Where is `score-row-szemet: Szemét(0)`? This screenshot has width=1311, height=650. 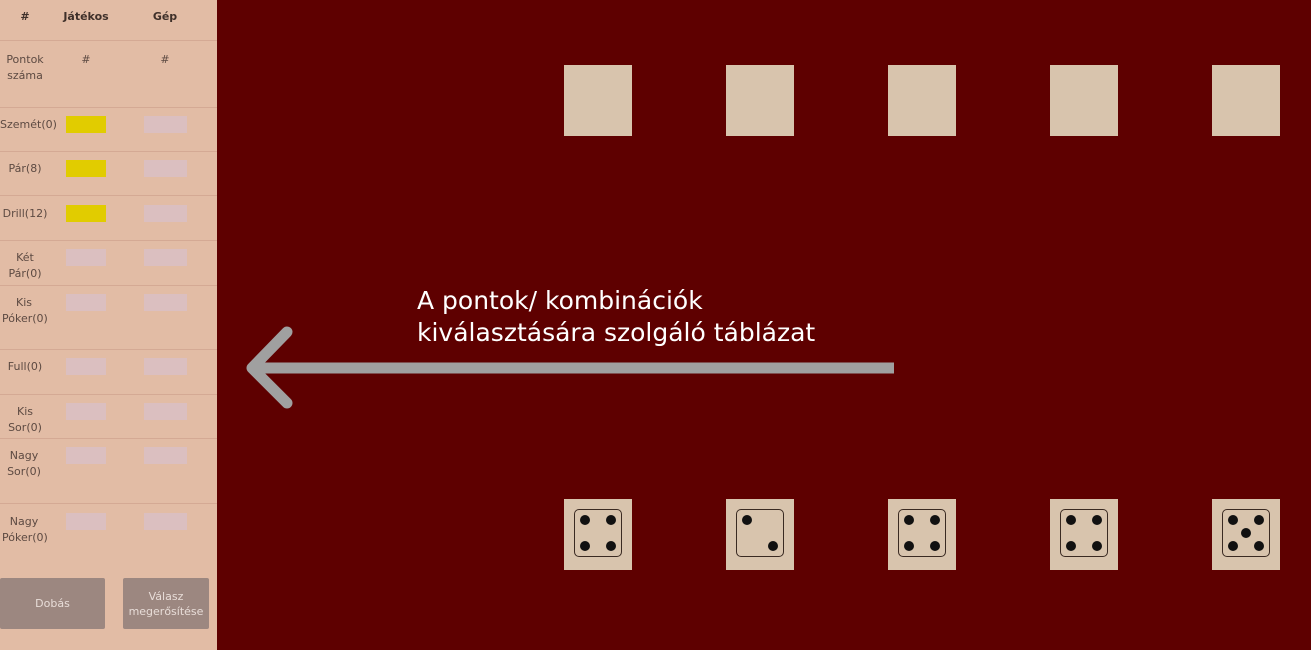
score-row-szemet: Szemét(0) is located at coordinates (108, 130).